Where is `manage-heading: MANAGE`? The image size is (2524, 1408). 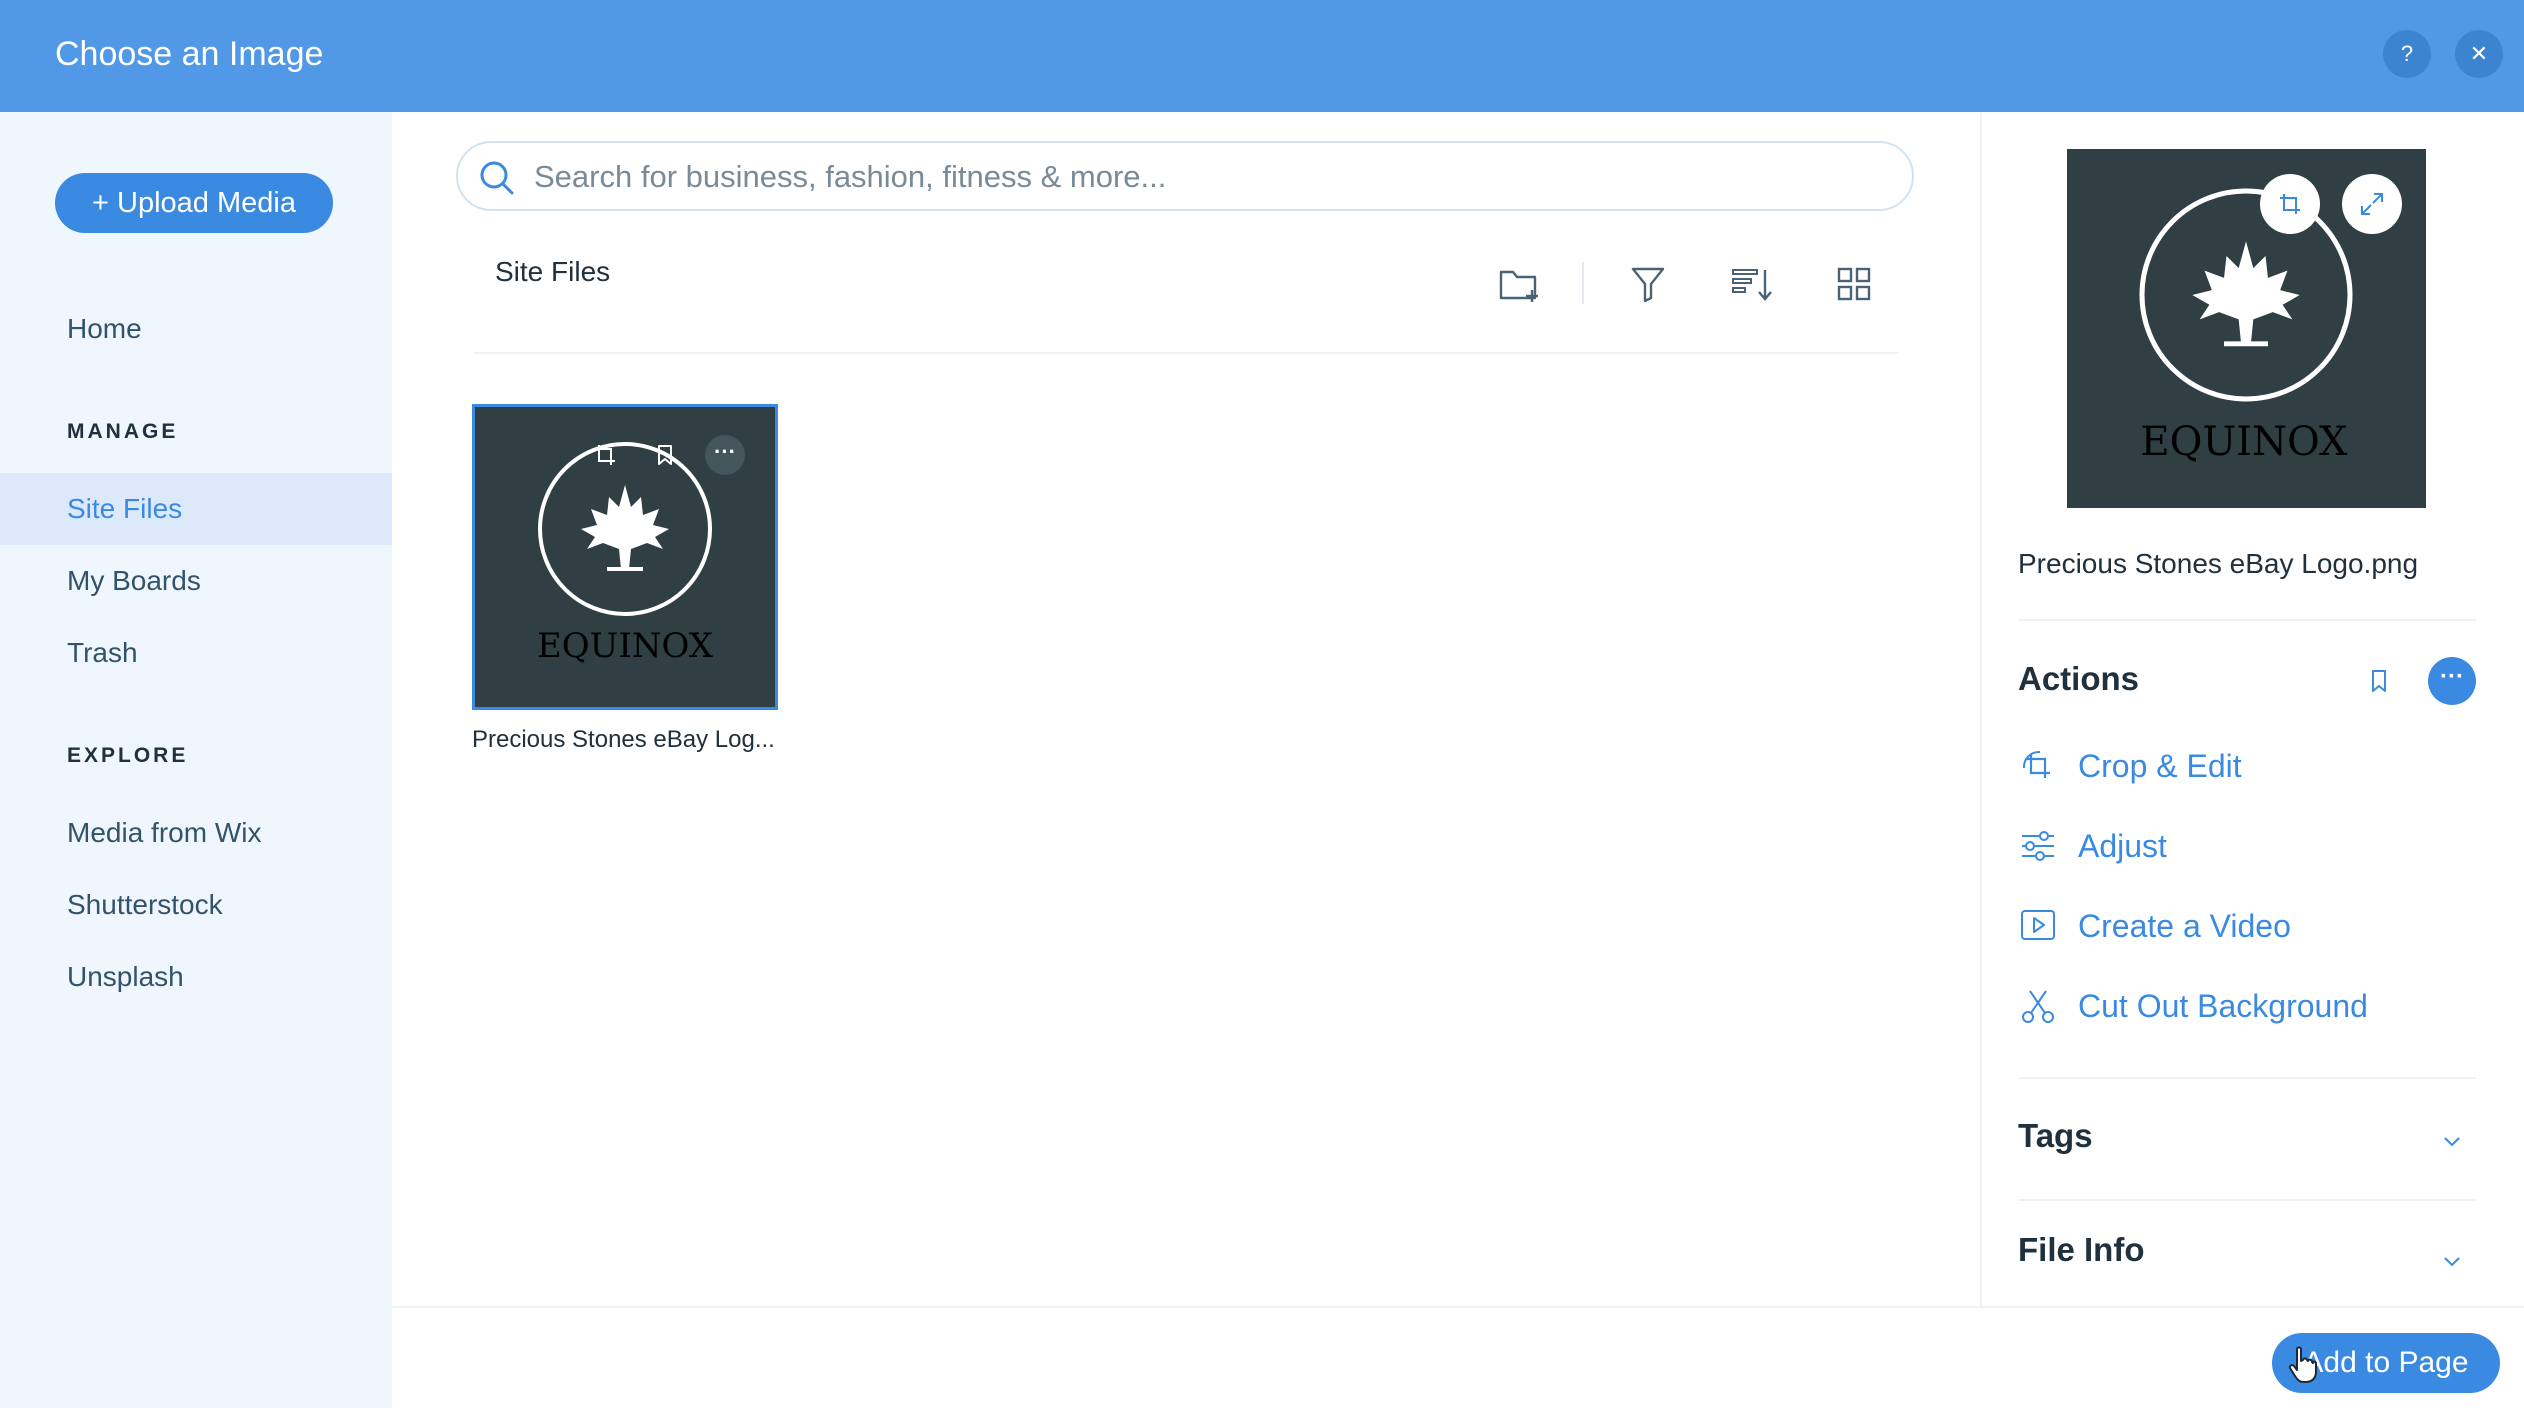
manage-heading: MANAGE is located at coordinates (123, 431).